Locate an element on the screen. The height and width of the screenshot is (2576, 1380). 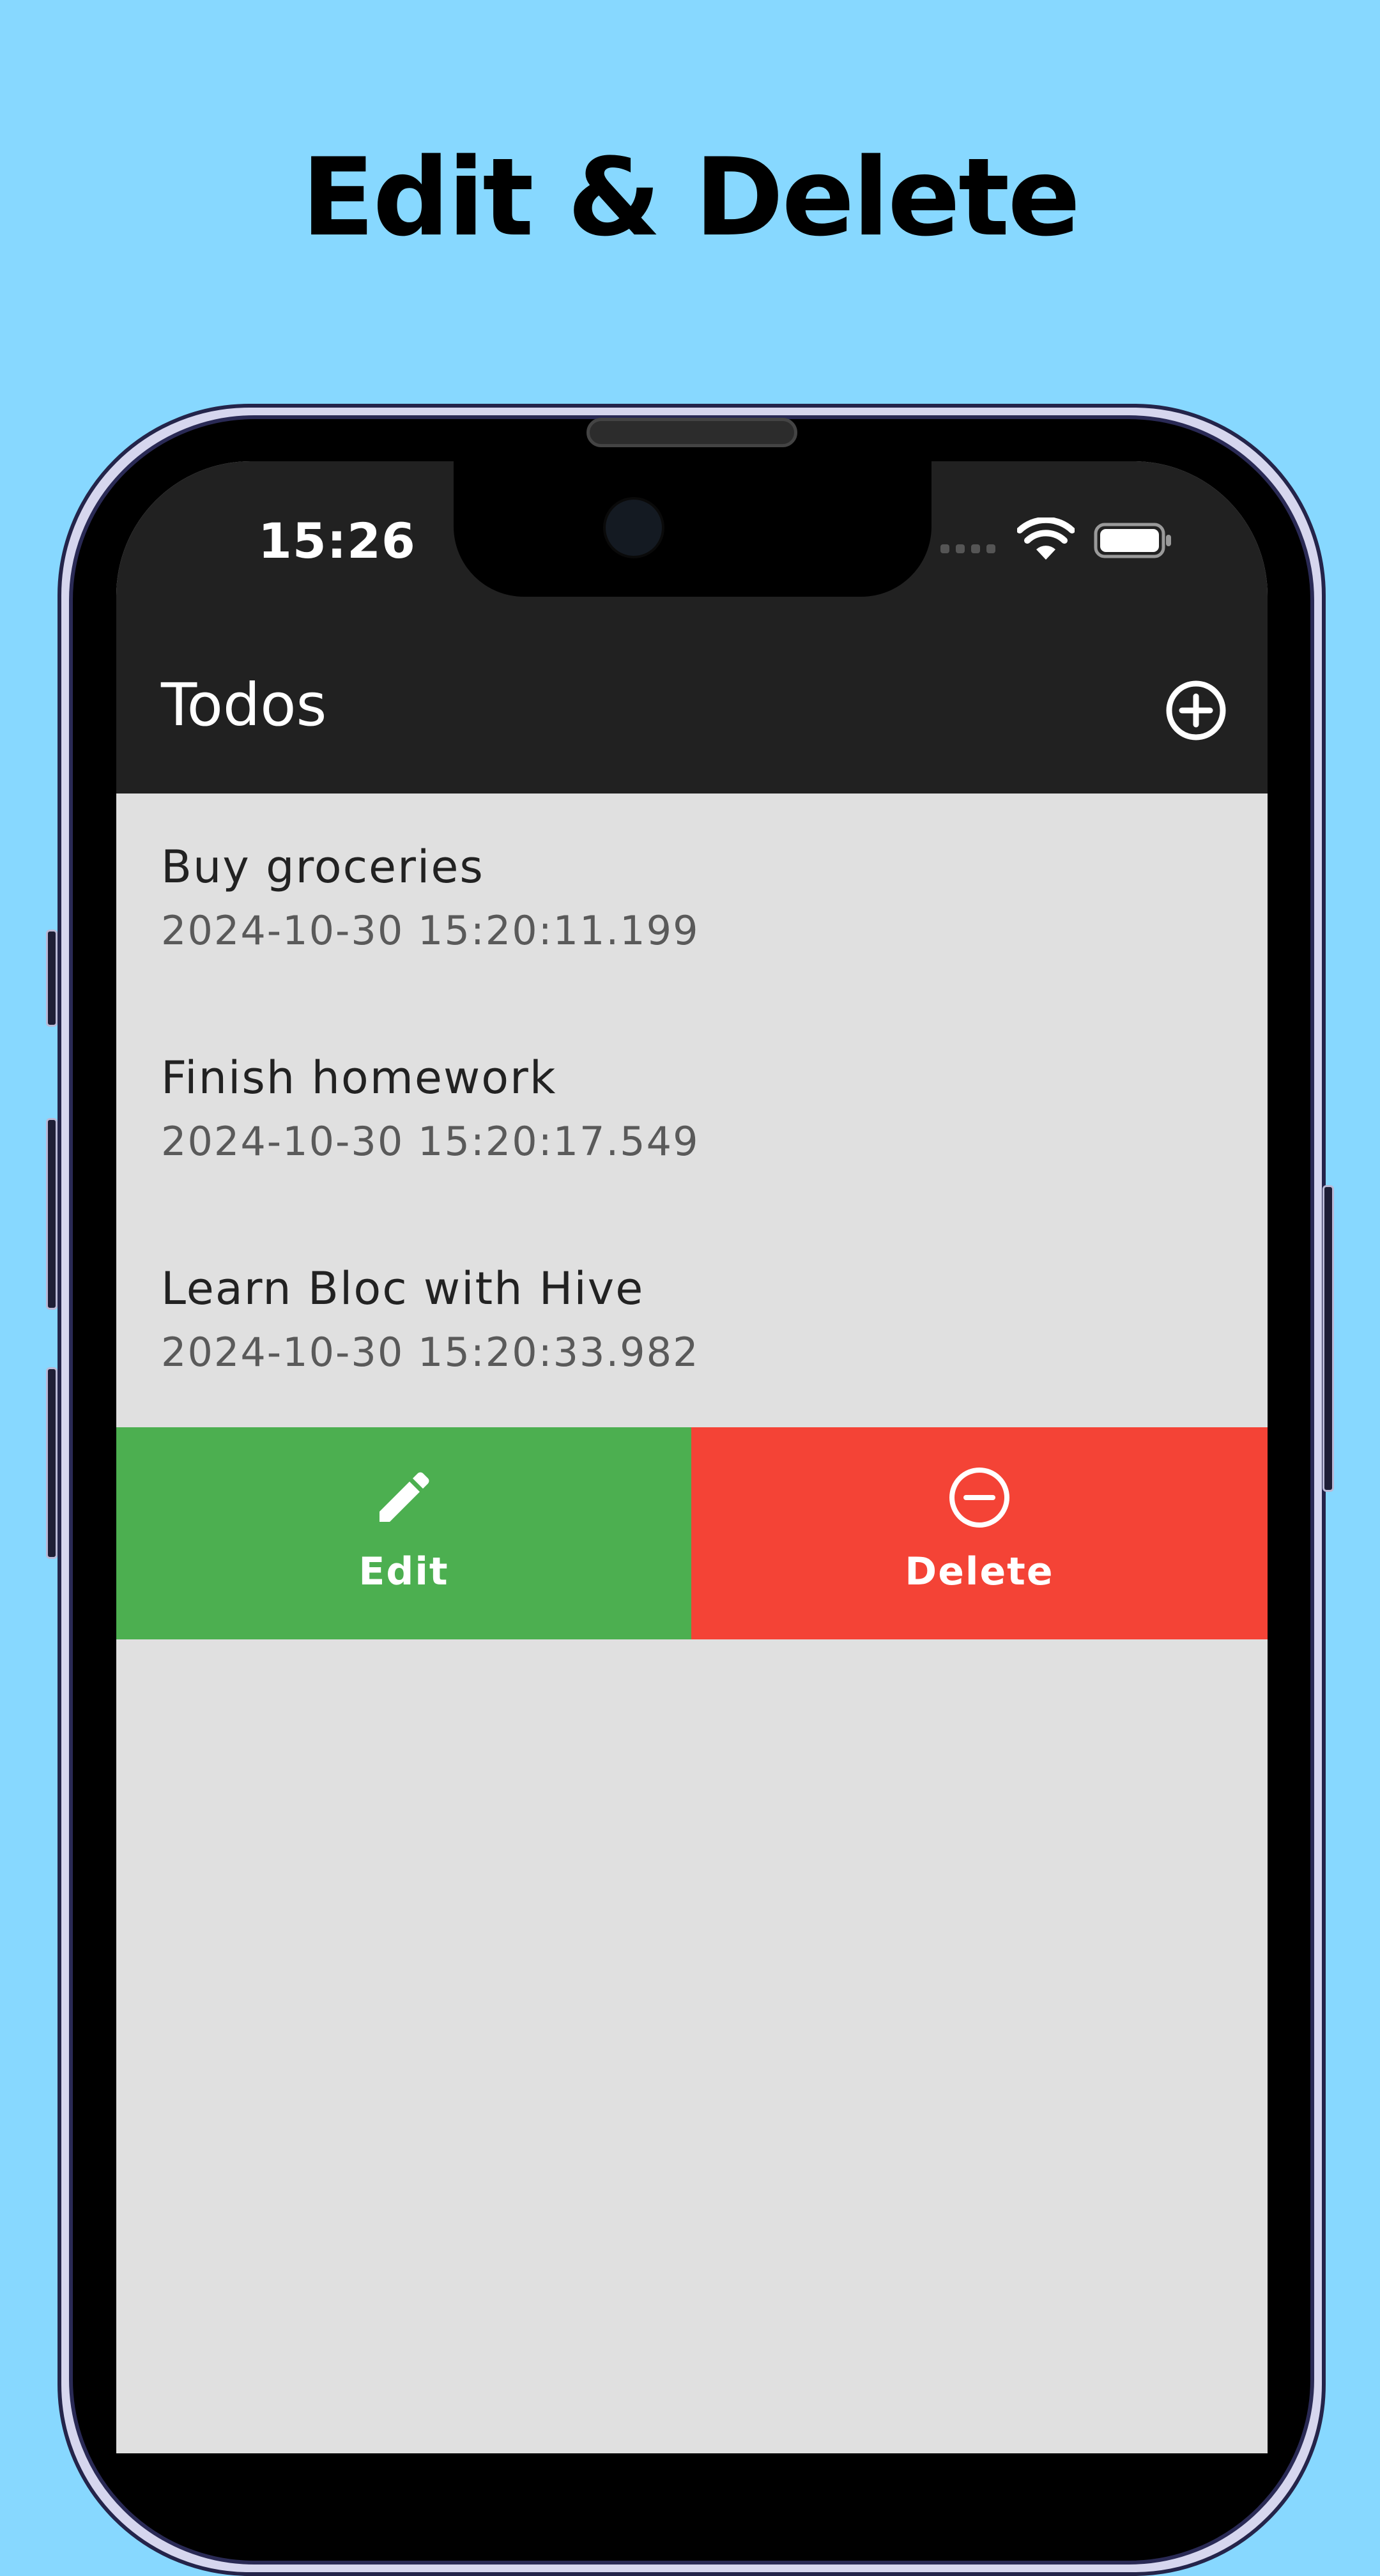
volume-up-button is located at coordinates (51, 1214).